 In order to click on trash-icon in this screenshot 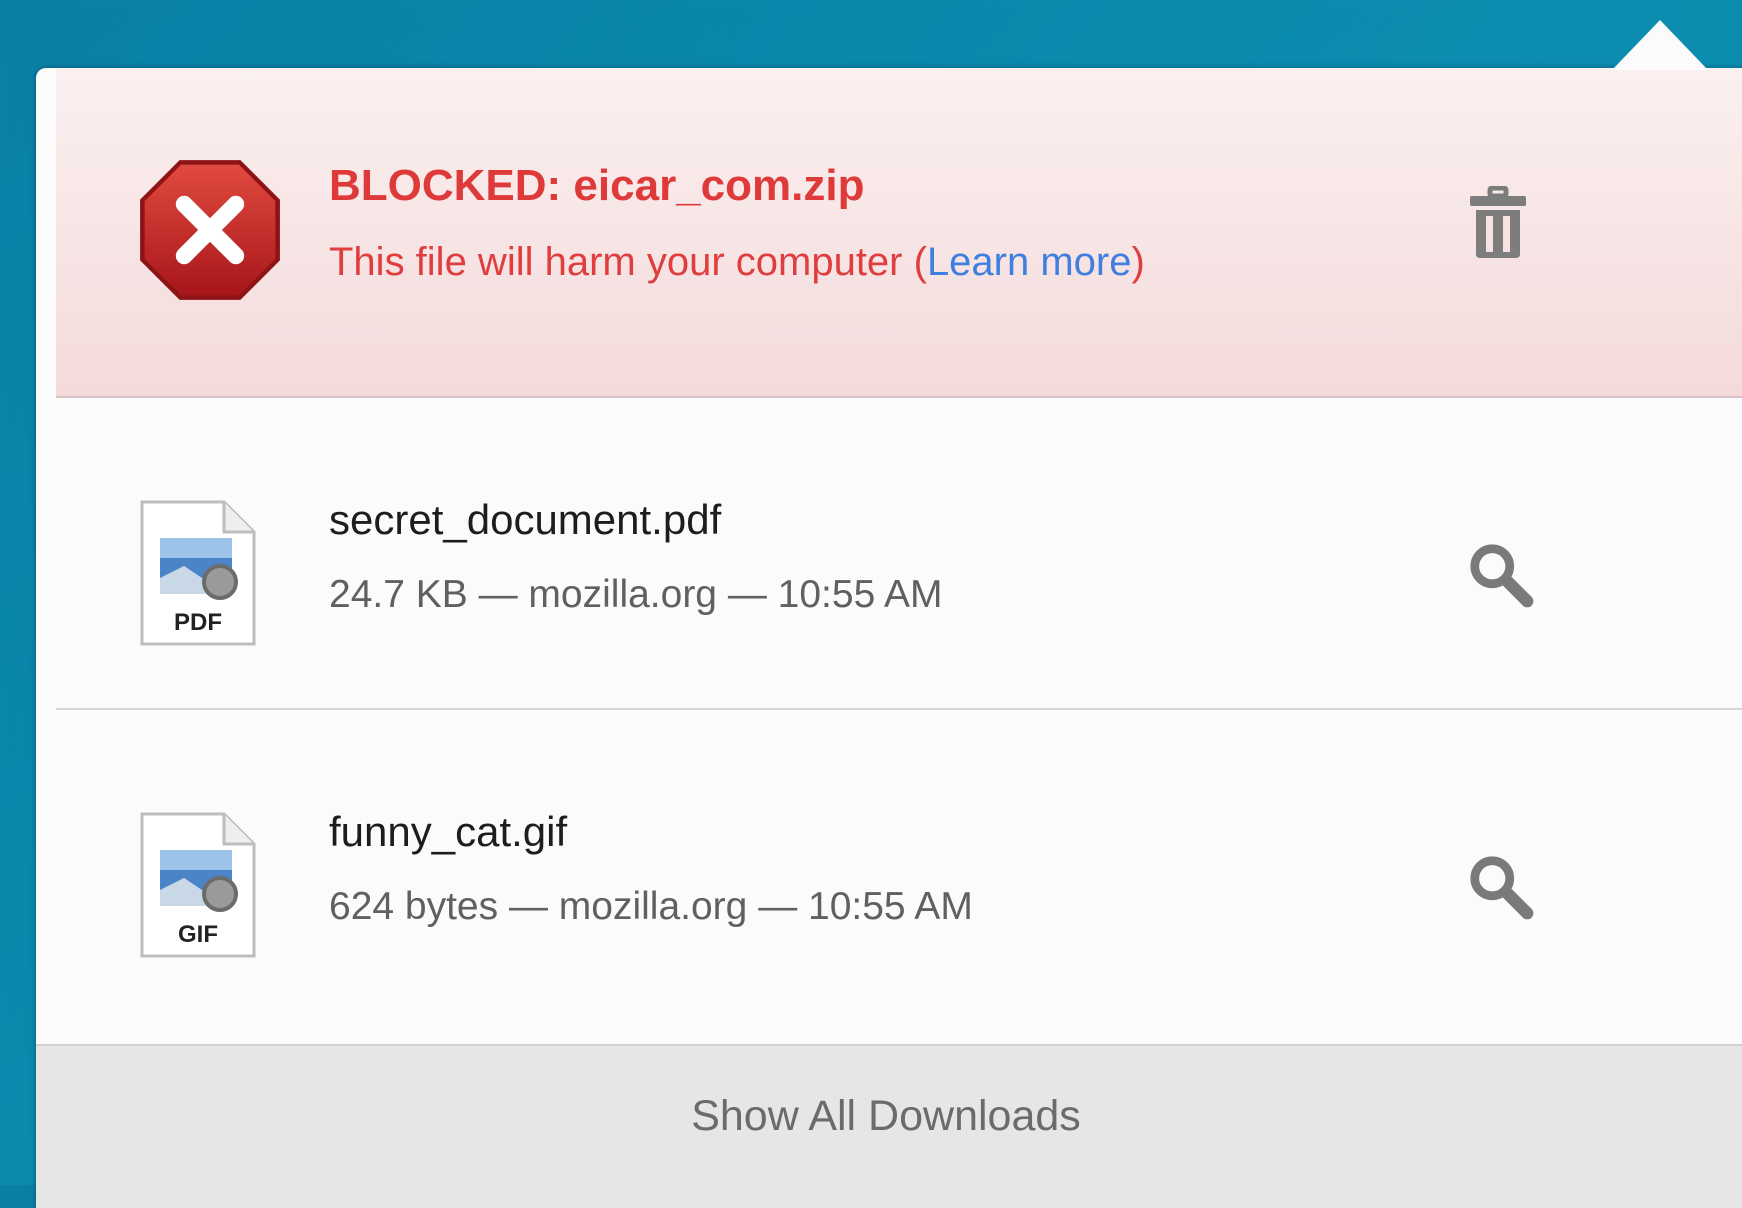, I will do `click(1498, 224)`.